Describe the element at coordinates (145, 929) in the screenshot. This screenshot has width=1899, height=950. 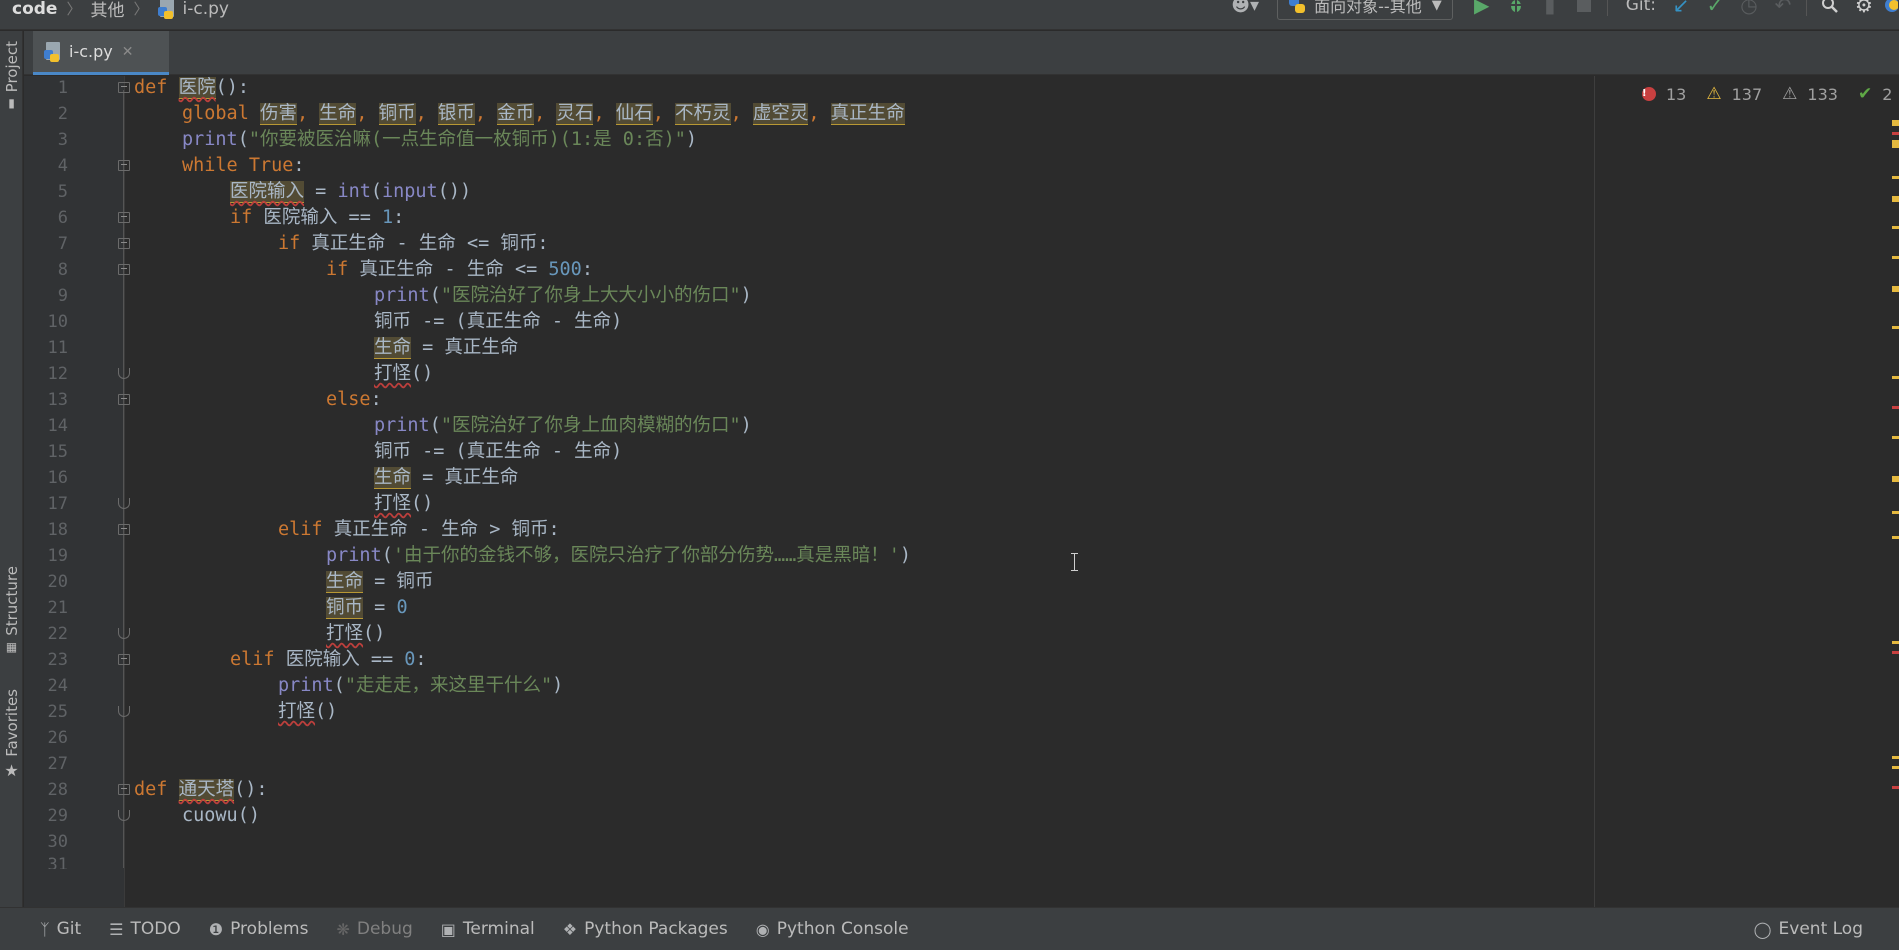
I see `tab-todo: ☰ TODO` at that location.